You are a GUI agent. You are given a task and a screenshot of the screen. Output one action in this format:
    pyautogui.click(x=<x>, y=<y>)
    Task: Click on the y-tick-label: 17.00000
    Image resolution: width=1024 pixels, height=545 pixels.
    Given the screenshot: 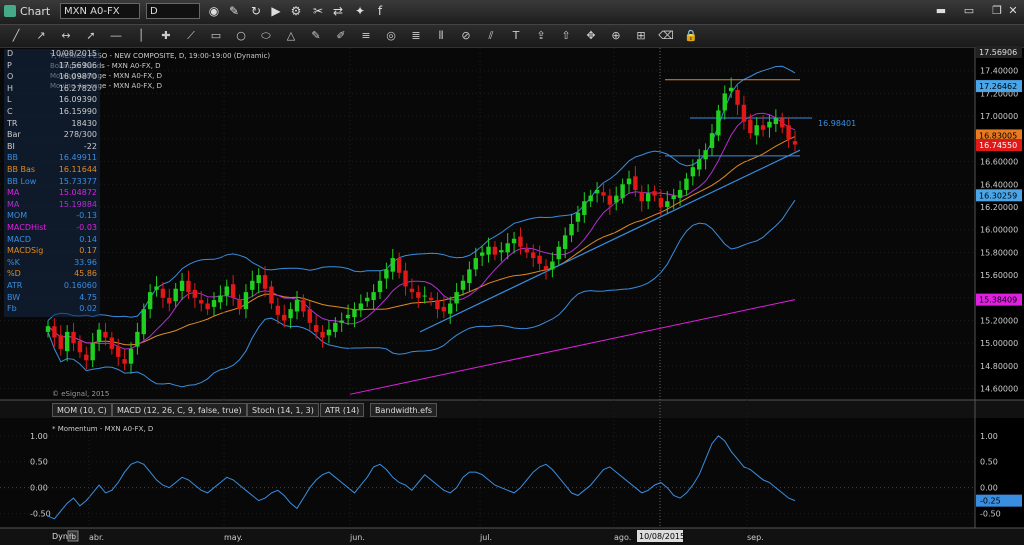 What is the action you would take?
    pyautogui.click(x=999, y=116)
    